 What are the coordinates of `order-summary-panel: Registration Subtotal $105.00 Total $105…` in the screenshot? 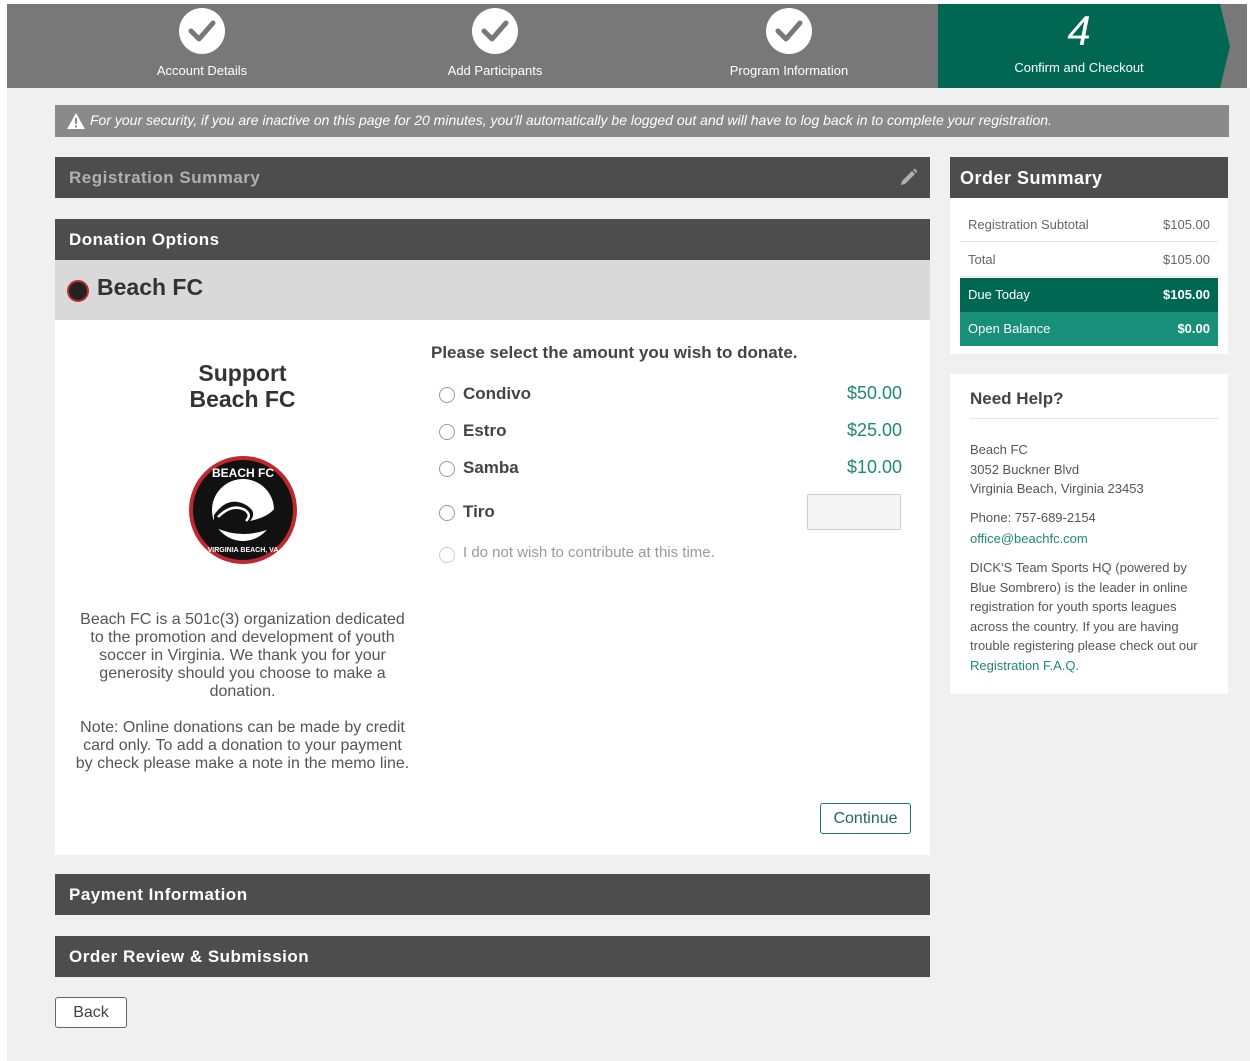 It's located at (1089, 276).